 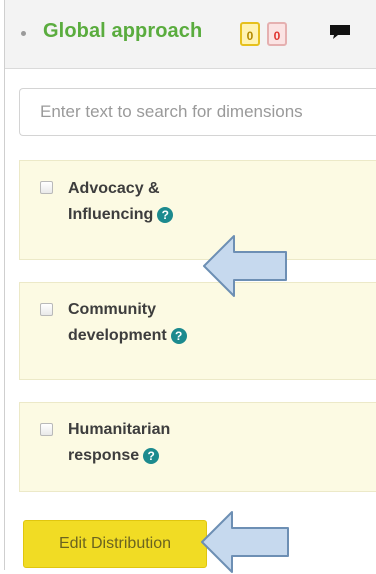 I want to click on panel-title: Global approach, so click(x=123, y=31).